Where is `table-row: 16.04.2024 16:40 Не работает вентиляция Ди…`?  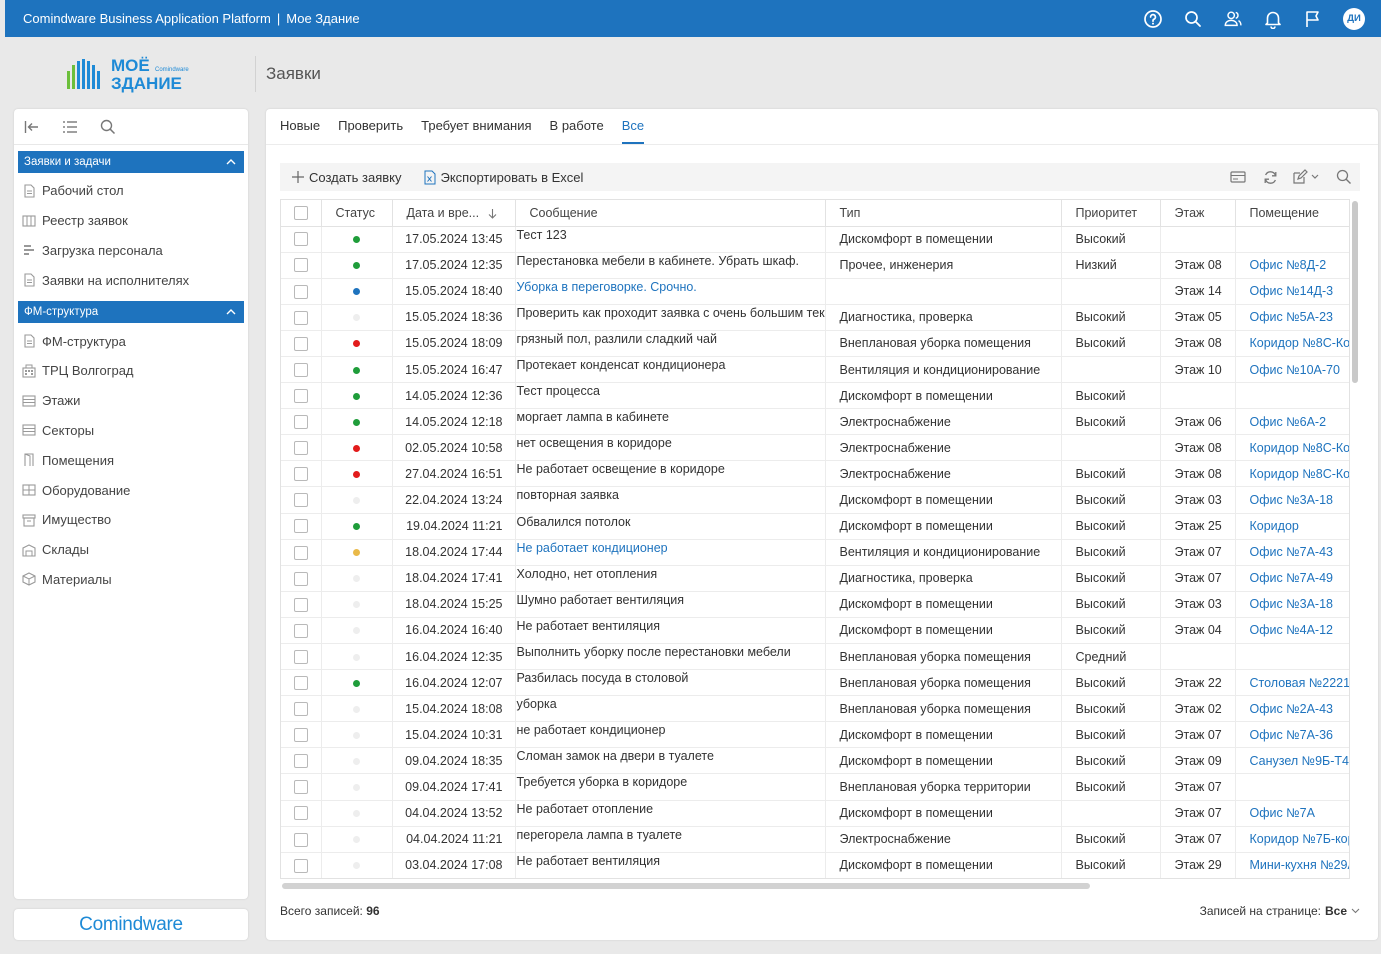
table-row: 16.04.2024 16:40 Не работает вентиляция Ди… is located at coordinates (815, 631).